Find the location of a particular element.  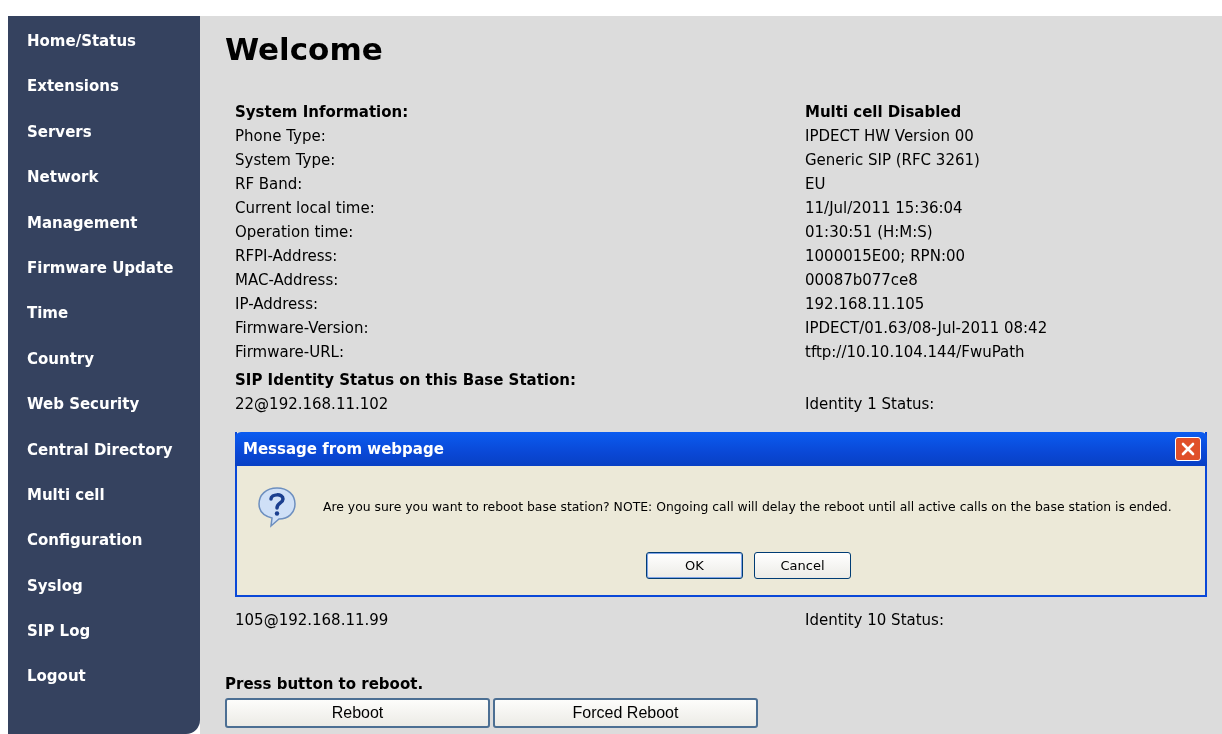

page-title: Welcome is located at coordinates (304, 49).